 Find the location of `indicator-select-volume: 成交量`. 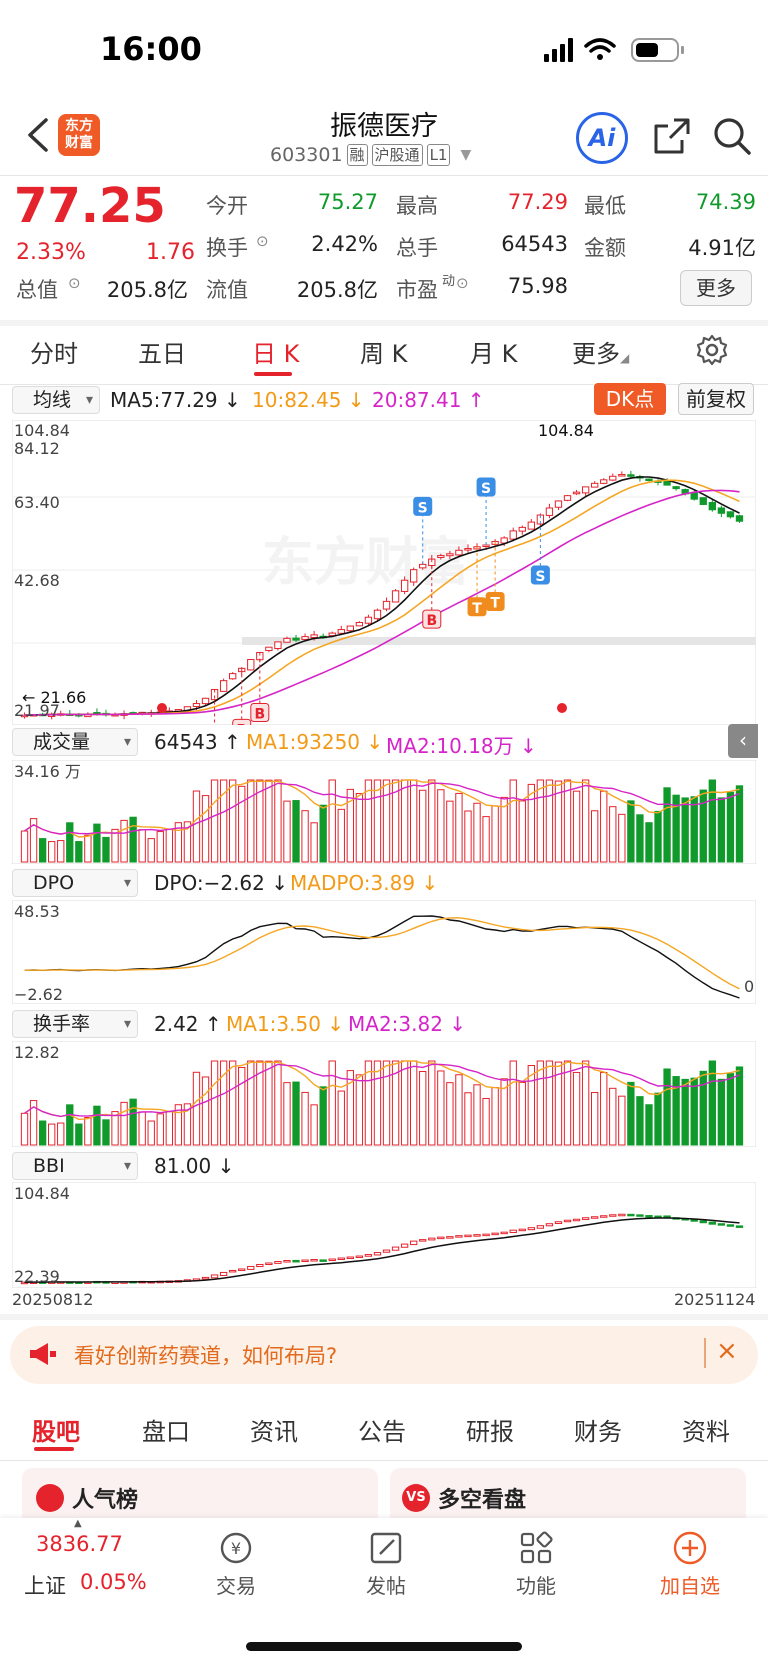

indicator-select-volume: 成交量 is located at coordinates (75, 742).